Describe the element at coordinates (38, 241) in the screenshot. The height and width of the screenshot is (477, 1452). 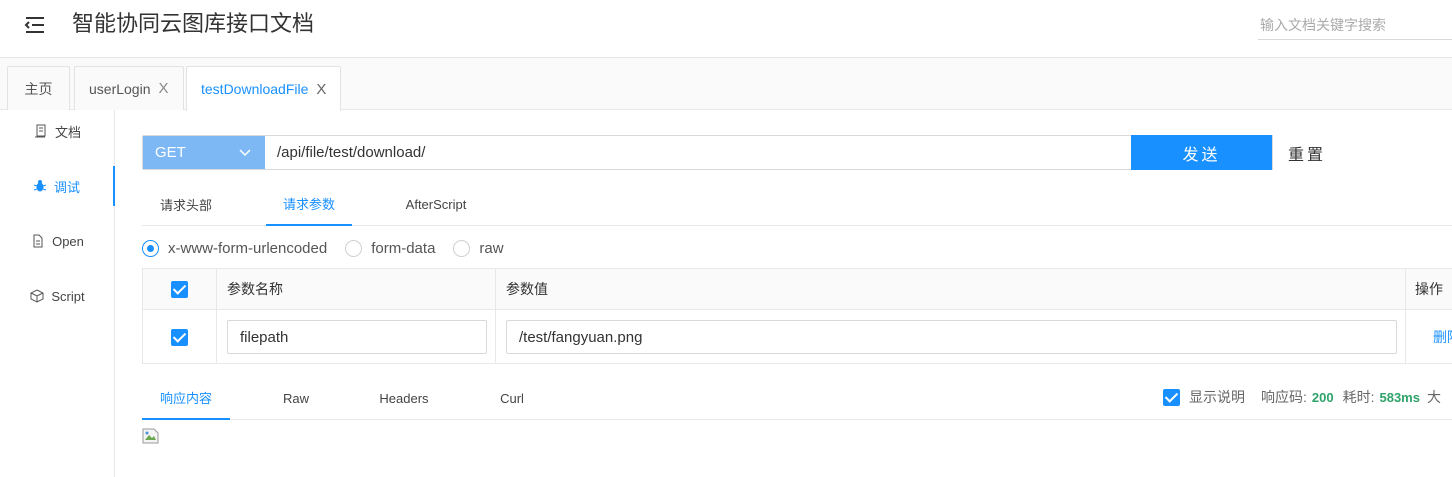
I see `file-icon` at that location.